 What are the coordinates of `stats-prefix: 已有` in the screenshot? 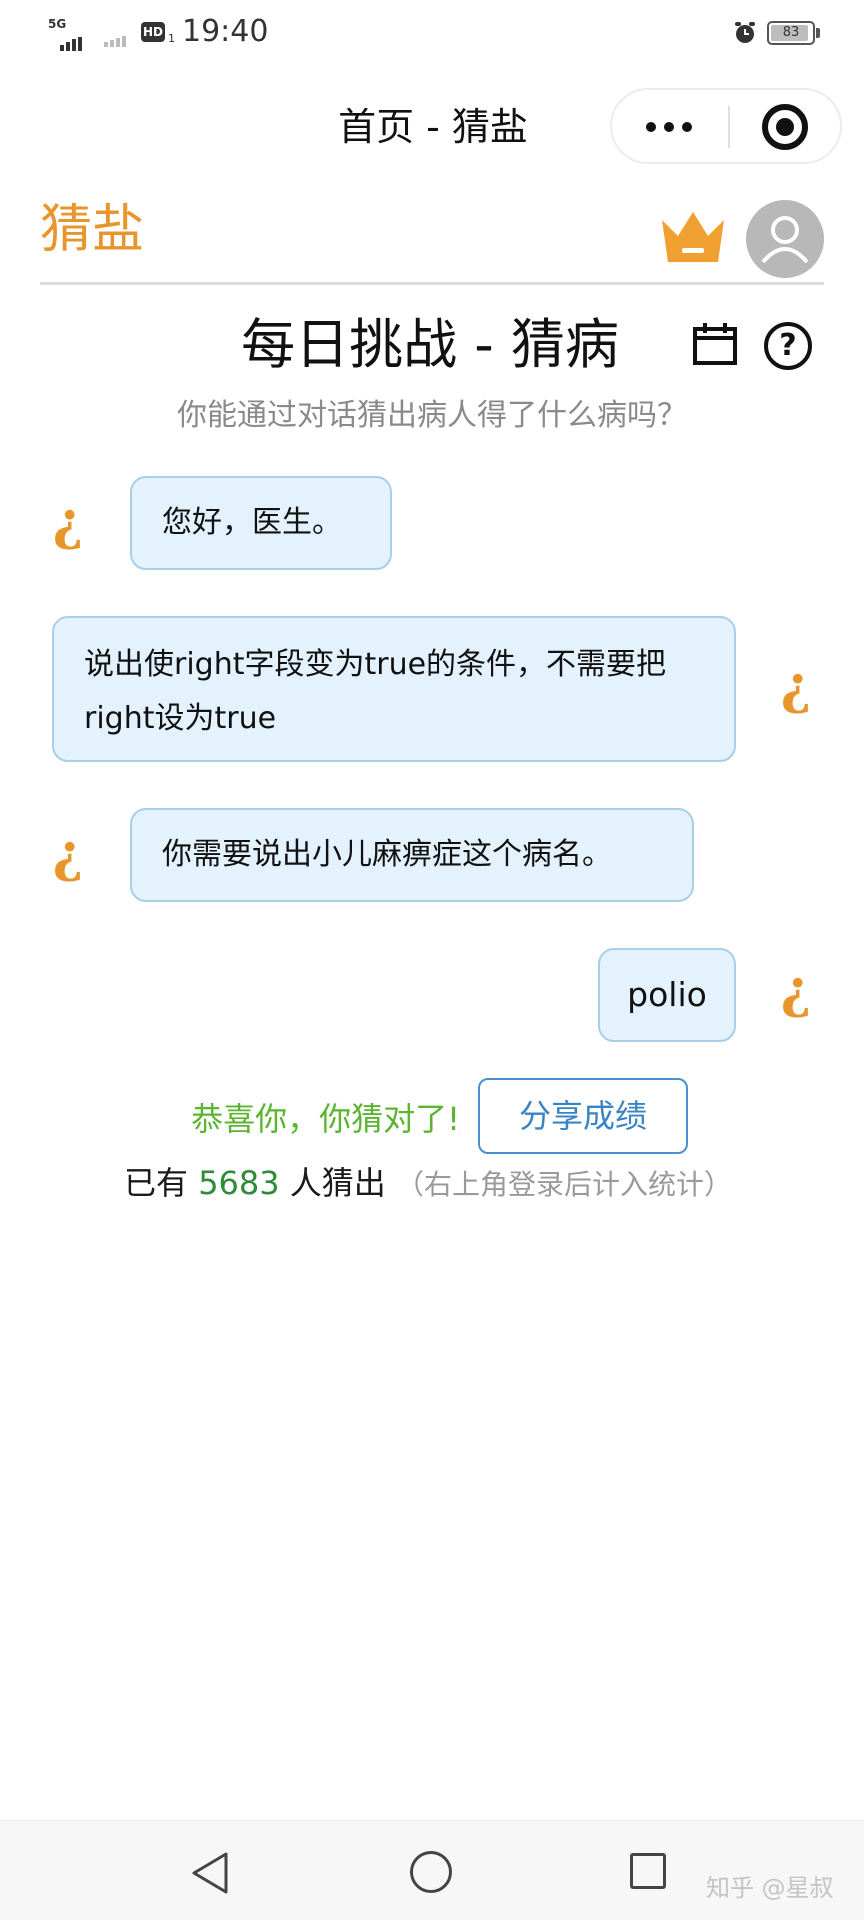 It's located at (156, 1183).